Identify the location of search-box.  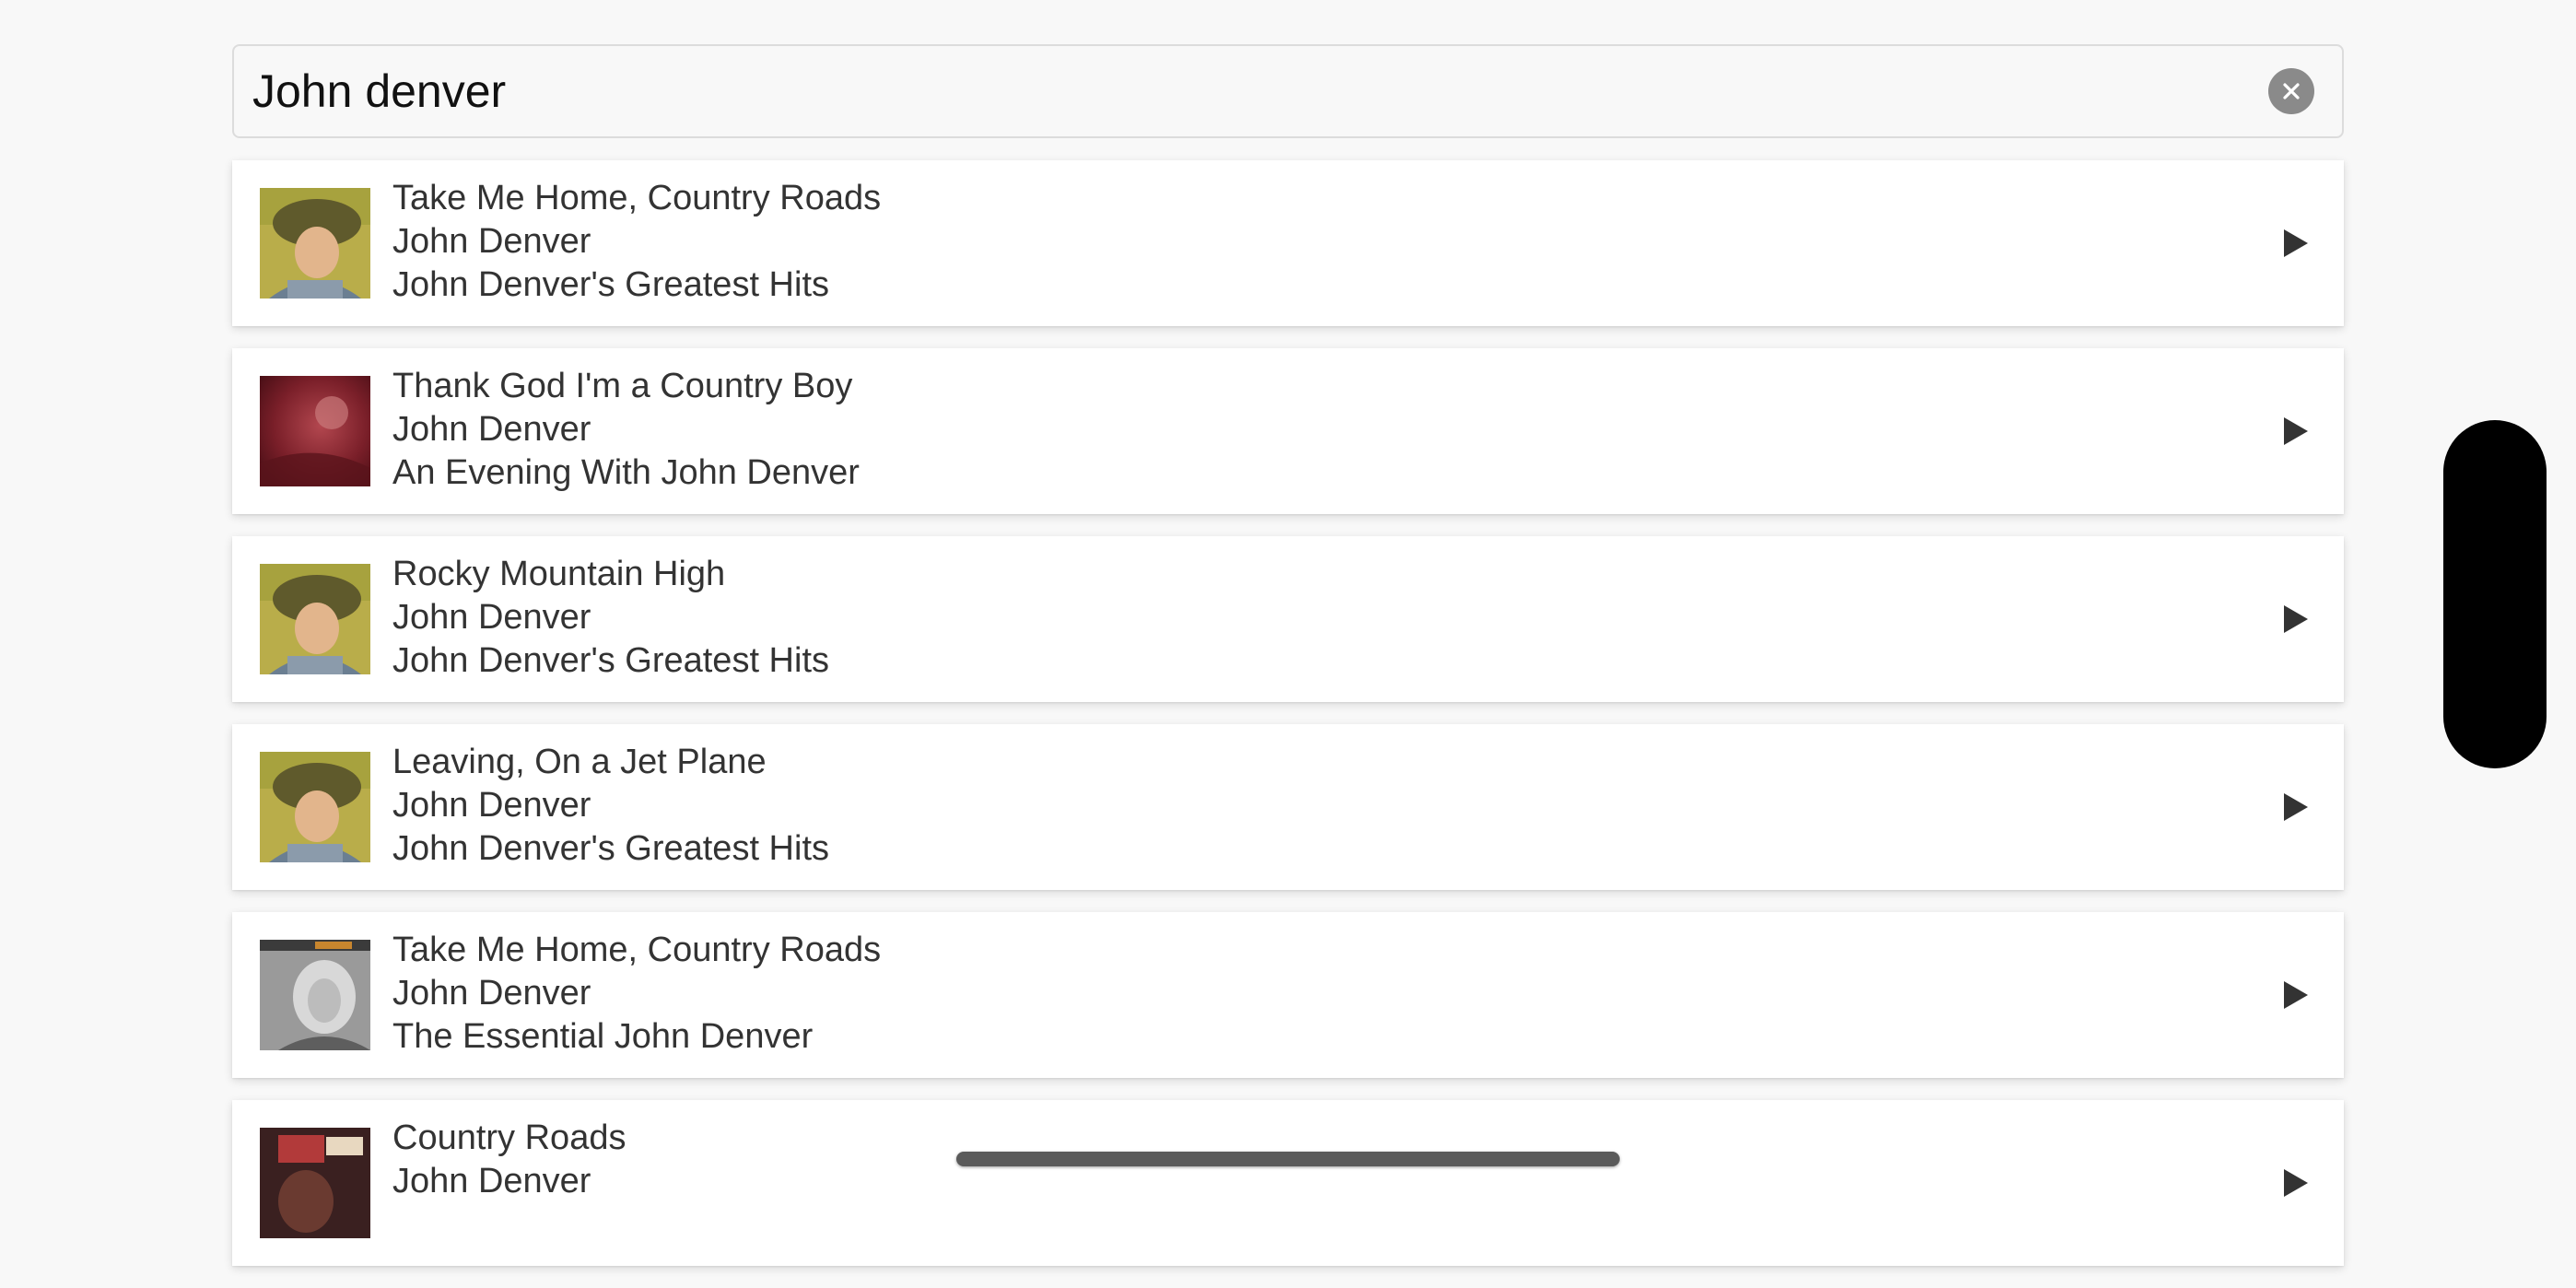
(1288, 91).